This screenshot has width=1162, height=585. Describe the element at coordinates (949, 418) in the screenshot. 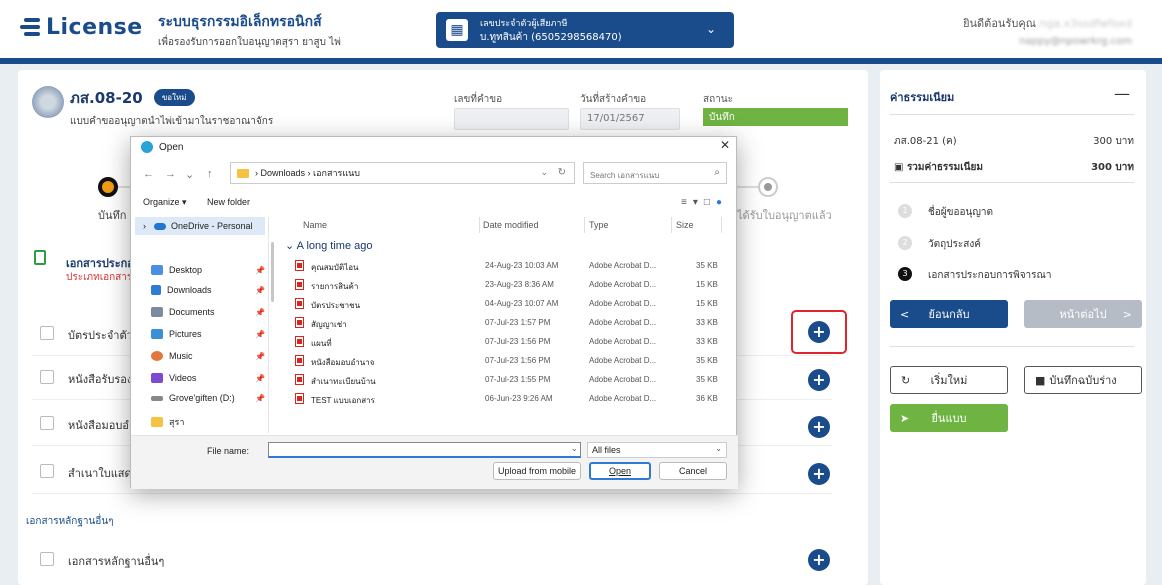

I see `submit-button: ➤ ยื่นแบบ` at that location.